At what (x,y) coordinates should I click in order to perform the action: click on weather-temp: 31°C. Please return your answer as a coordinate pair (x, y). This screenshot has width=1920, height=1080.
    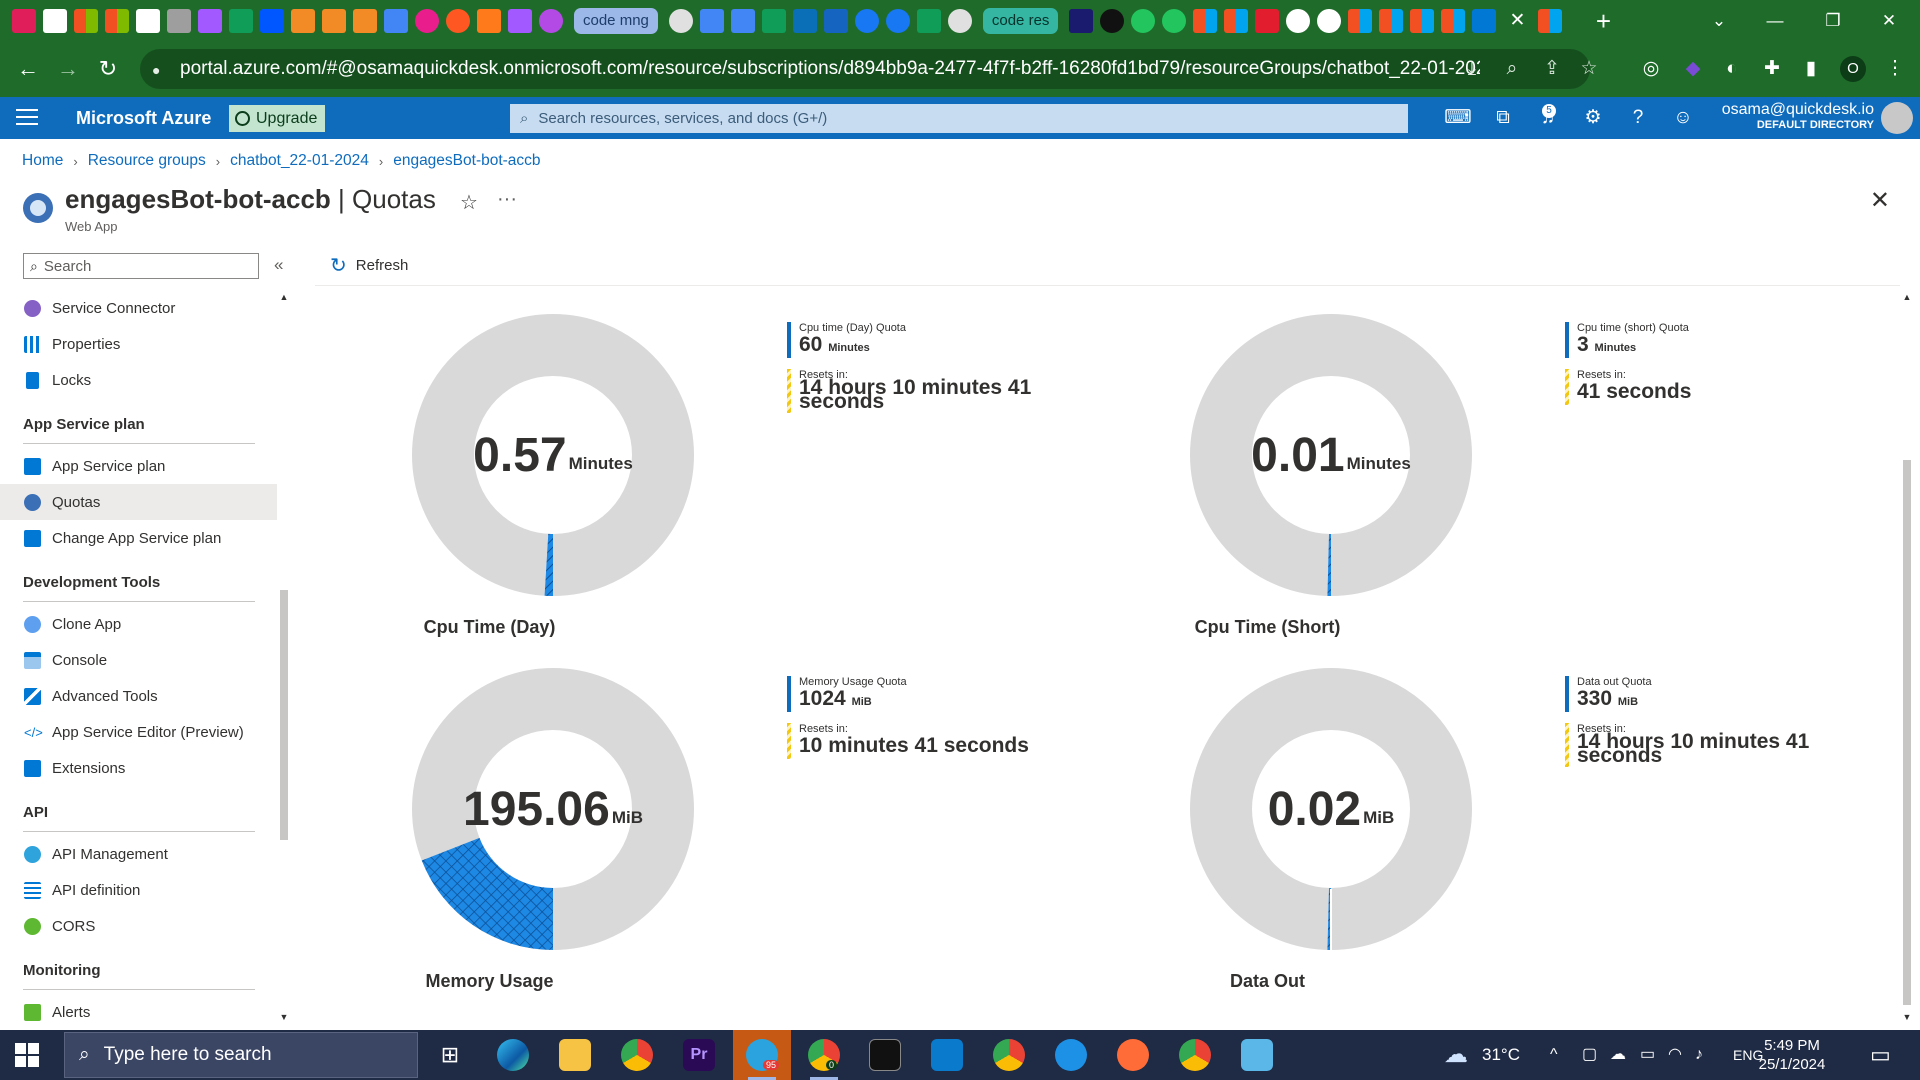
    Looking at the image, I should click on (1501, 1055).